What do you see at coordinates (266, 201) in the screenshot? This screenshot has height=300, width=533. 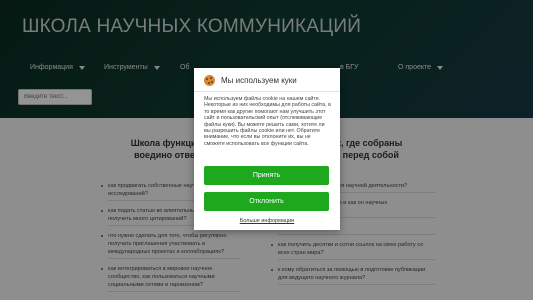 I see `decline-button: Отклонить` at bounding box center [266, 201].